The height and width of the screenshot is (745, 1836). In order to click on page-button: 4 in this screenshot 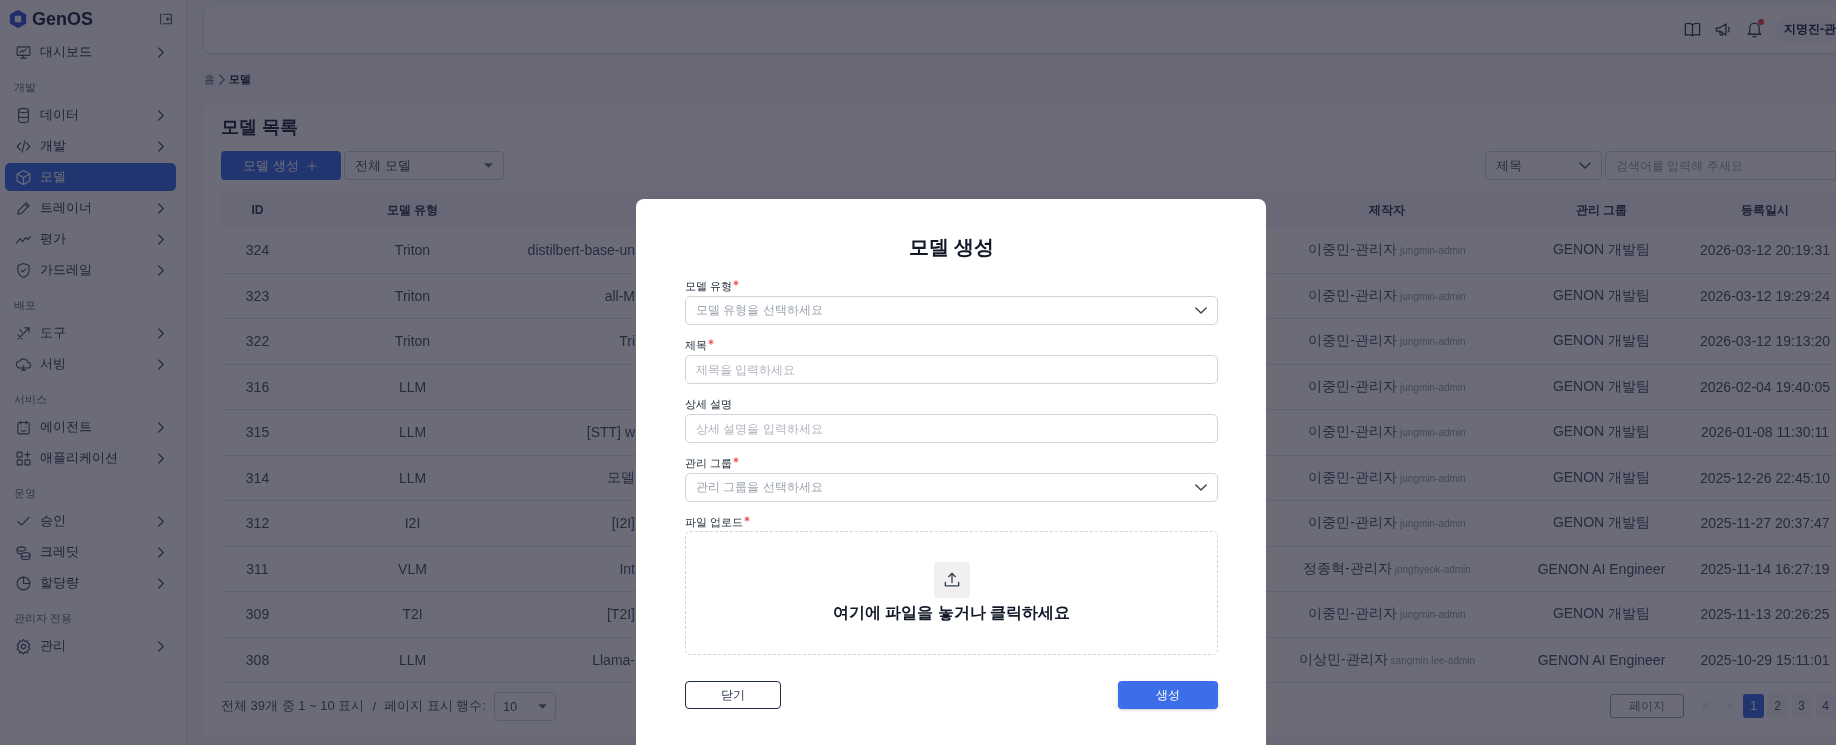, I will do `click(1825, 706)`.